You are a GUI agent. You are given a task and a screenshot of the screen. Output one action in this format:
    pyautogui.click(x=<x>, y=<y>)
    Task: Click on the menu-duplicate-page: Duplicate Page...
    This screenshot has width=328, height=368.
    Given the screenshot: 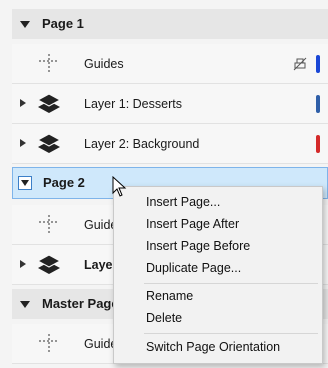 What is the action you would take?
    pyautogui.click(x=193, y=268)
    